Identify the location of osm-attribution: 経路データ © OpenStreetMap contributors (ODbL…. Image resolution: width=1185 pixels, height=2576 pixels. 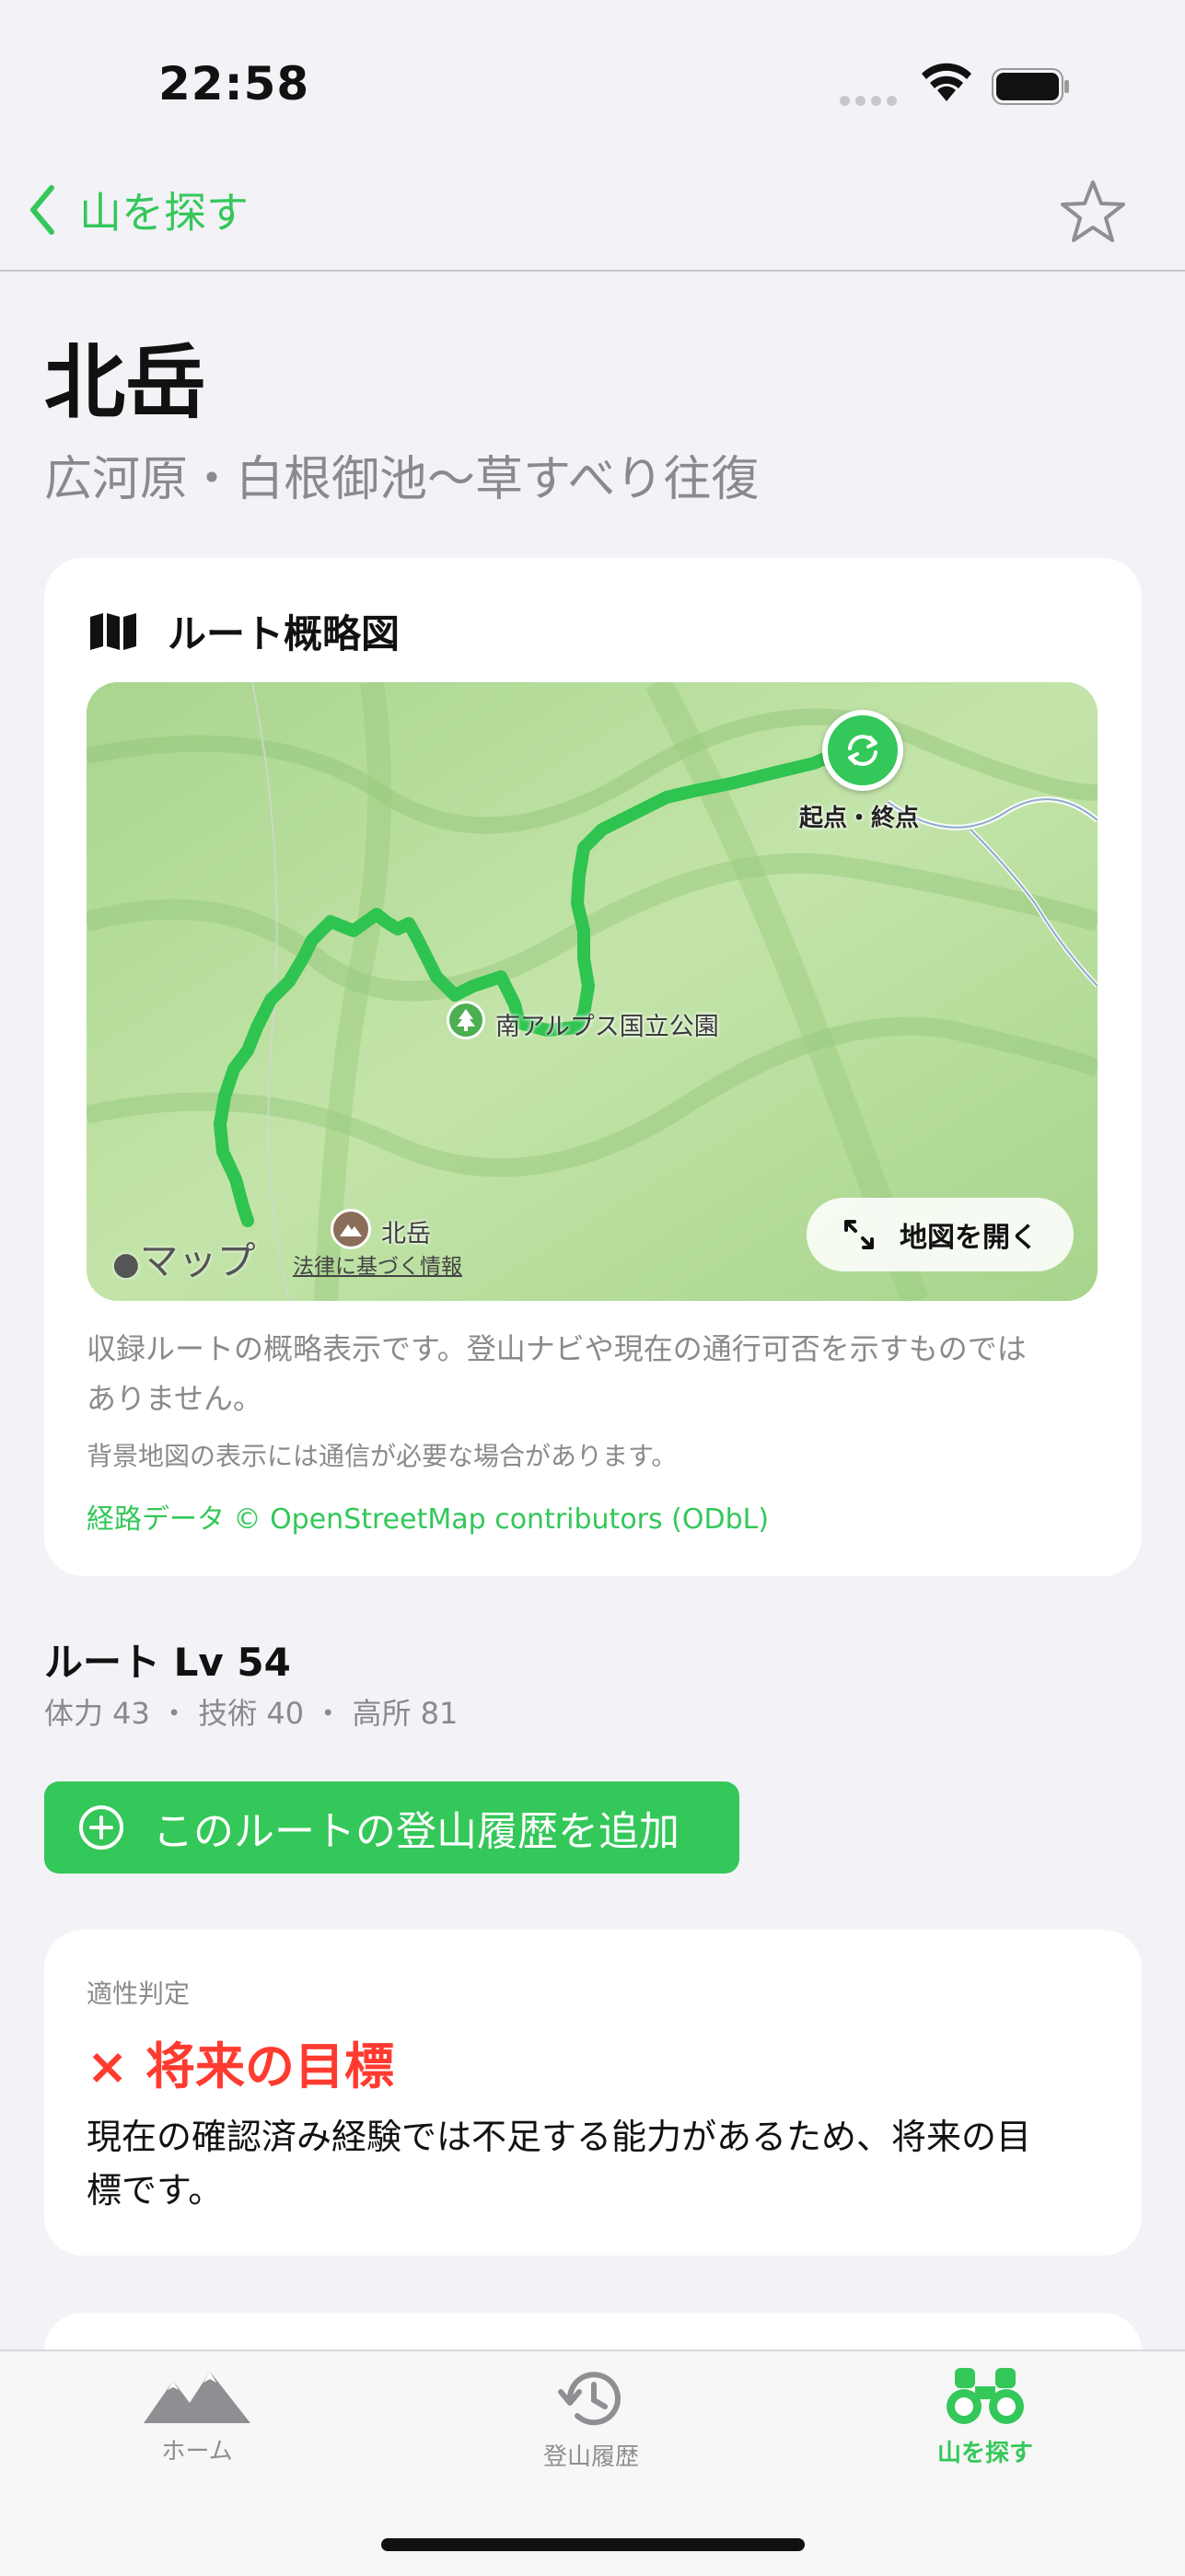
(428, 1516).